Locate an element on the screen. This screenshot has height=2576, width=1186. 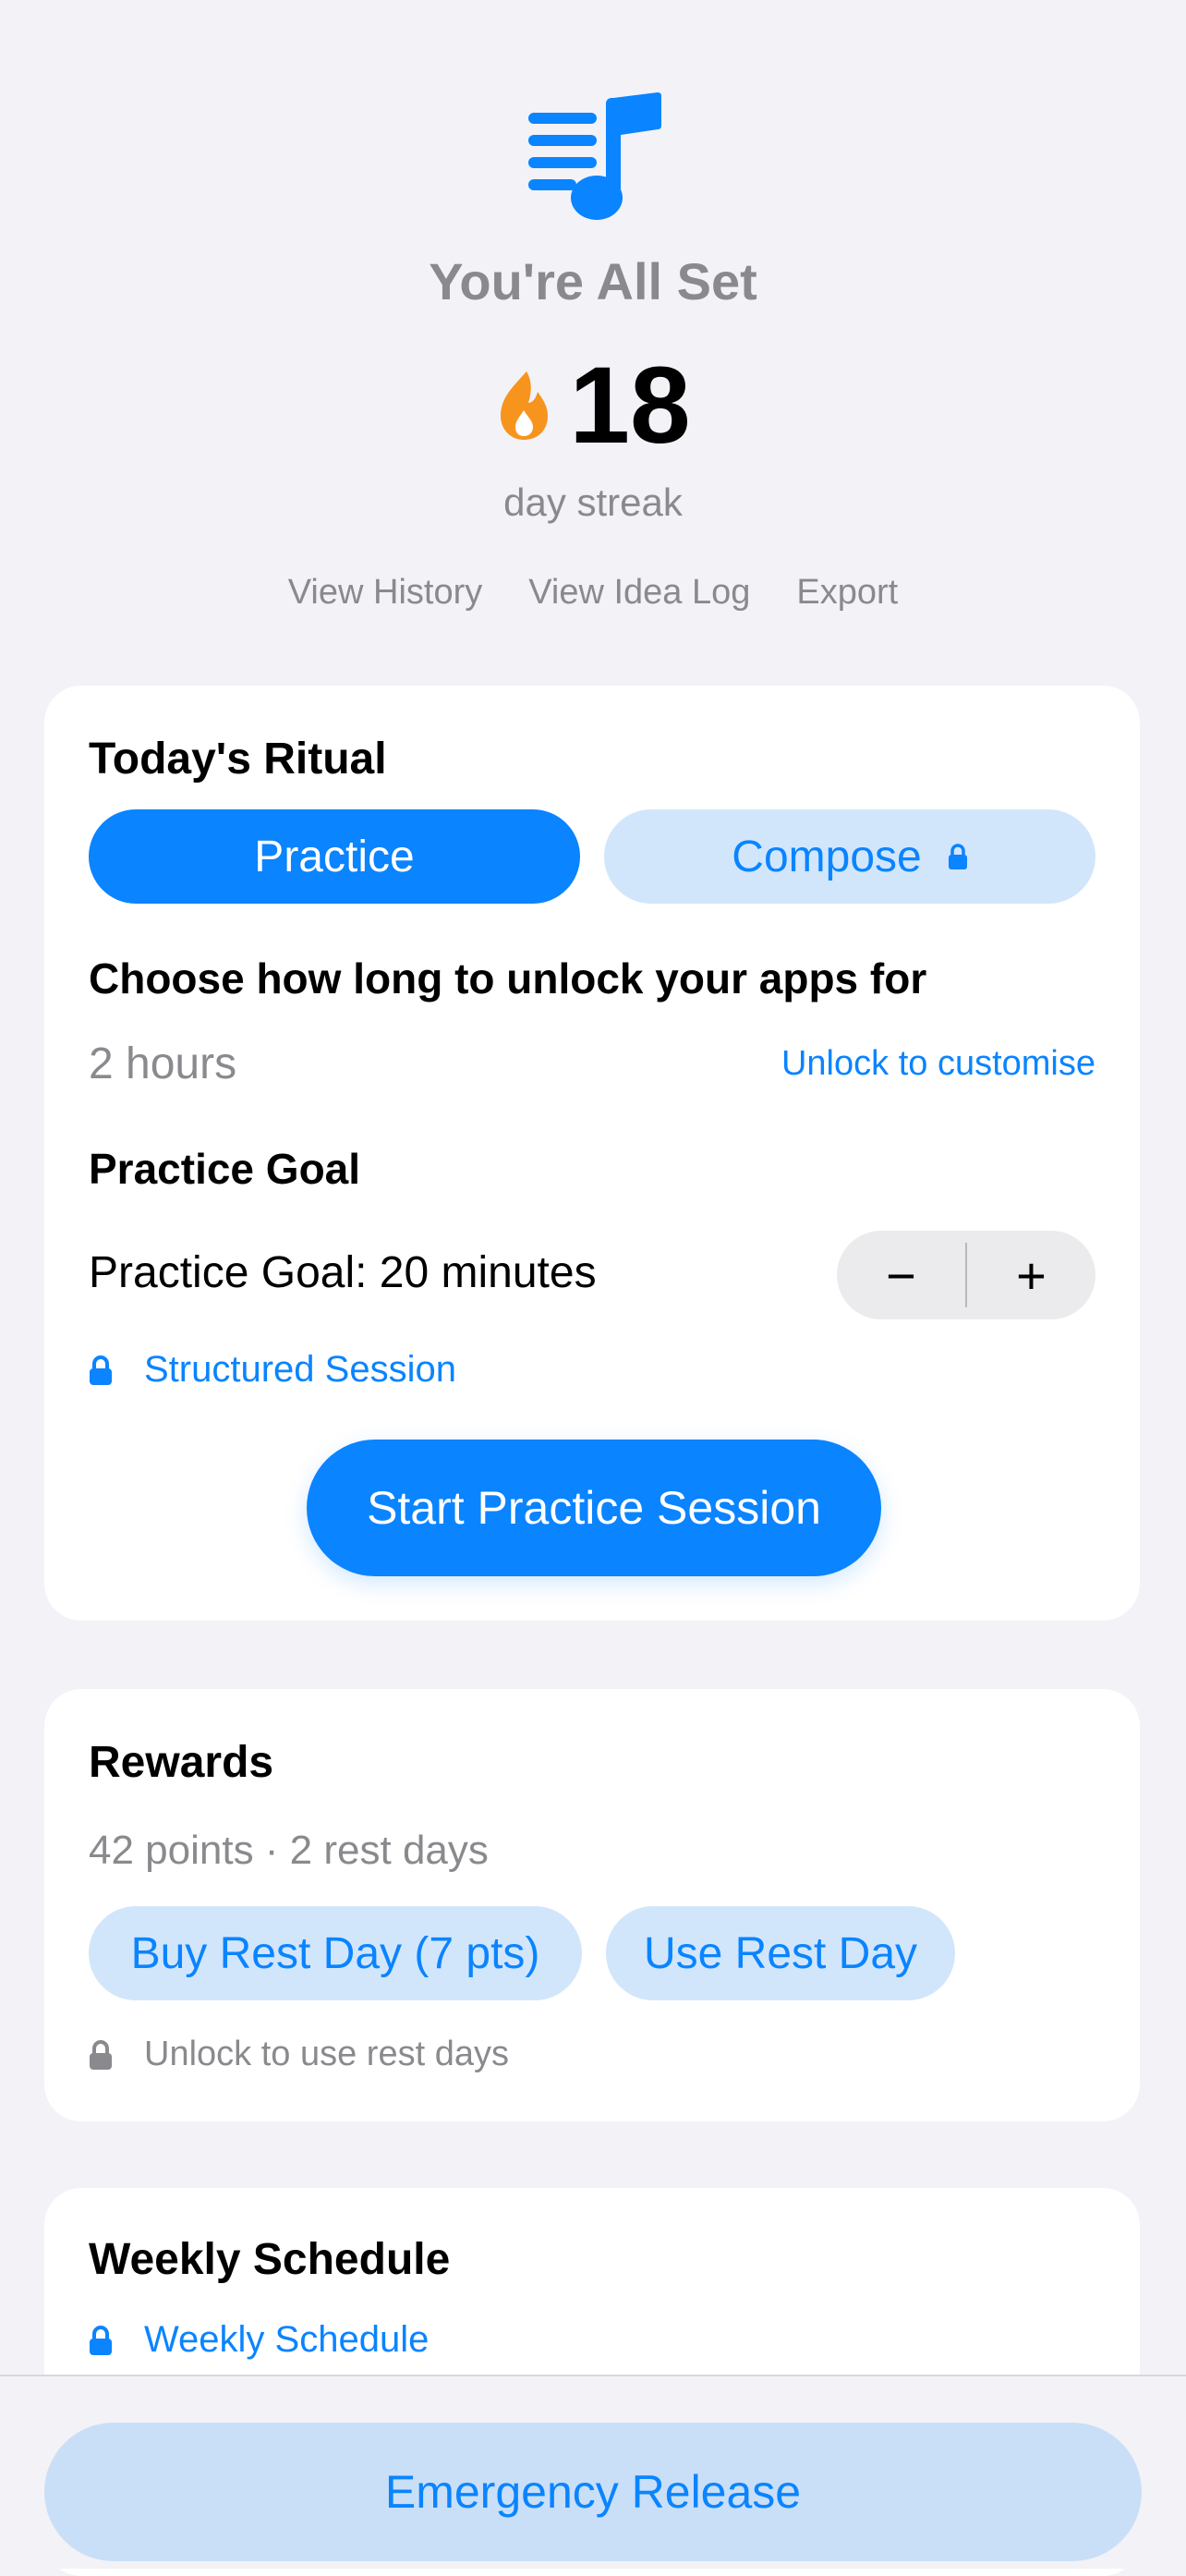
flame-icon is located at coordinates (525, 405).